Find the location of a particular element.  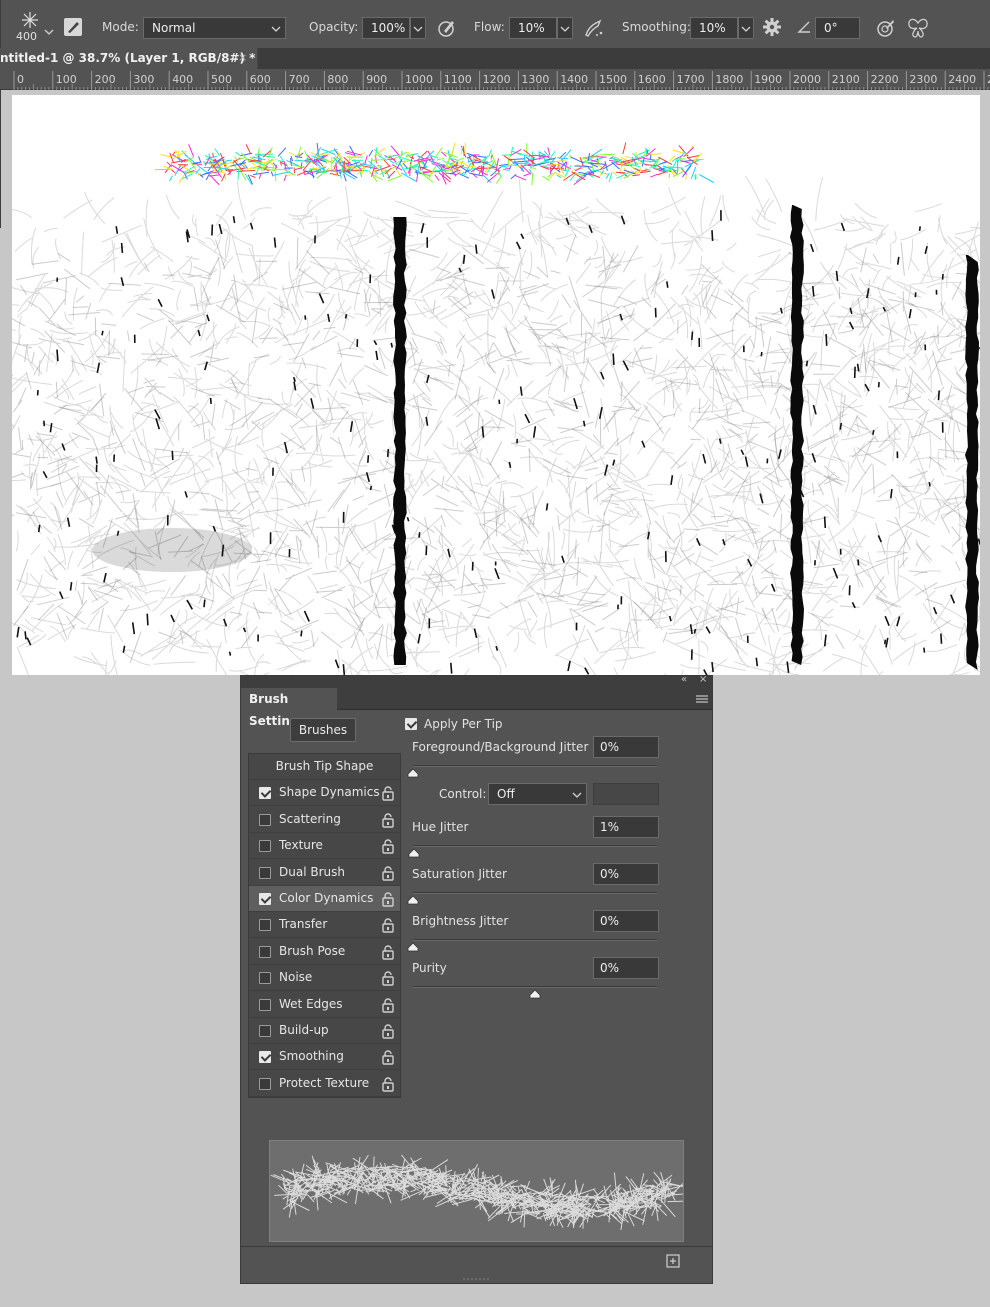

flow-dropdown-button is located at coordinates (565, 28).